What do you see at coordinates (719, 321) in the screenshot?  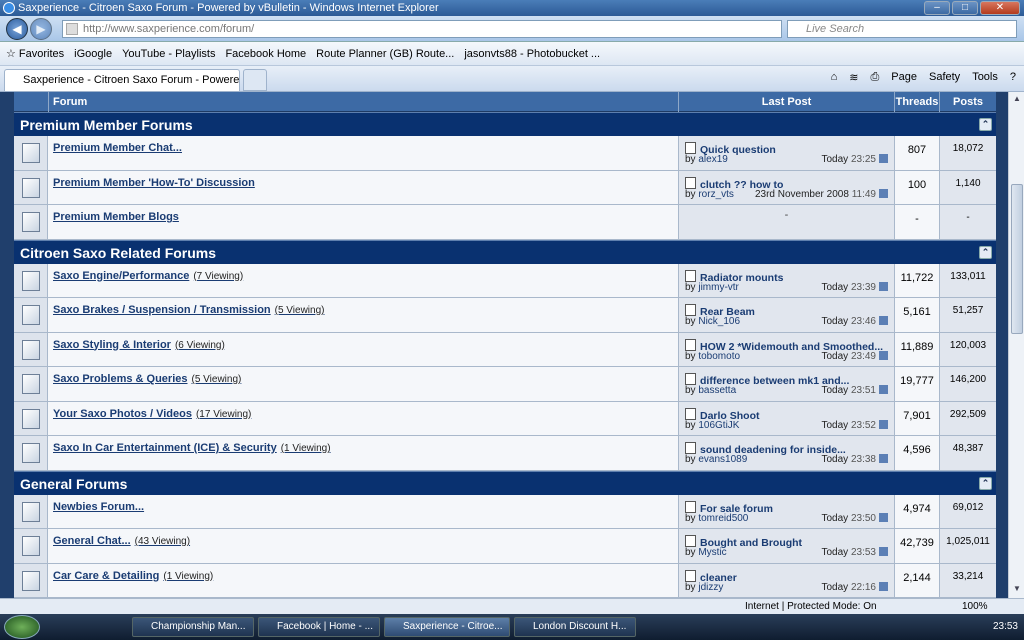 I see `last-post-author: Nick_106` at bounding box center [719, 321].